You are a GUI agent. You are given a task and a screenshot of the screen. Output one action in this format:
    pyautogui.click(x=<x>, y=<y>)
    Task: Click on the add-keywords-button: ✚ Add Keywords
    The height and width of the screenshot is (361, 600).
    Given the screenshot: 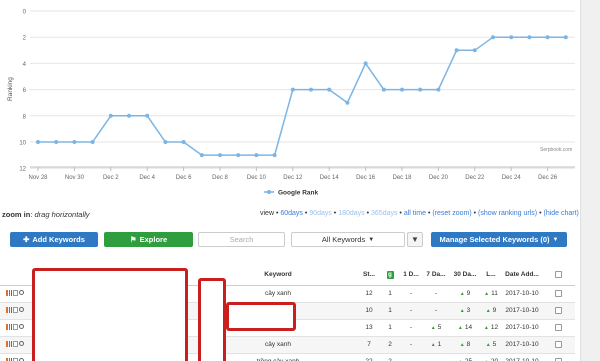 What is the action you would take?
    pyautogui.click(x=54, y=239)
    